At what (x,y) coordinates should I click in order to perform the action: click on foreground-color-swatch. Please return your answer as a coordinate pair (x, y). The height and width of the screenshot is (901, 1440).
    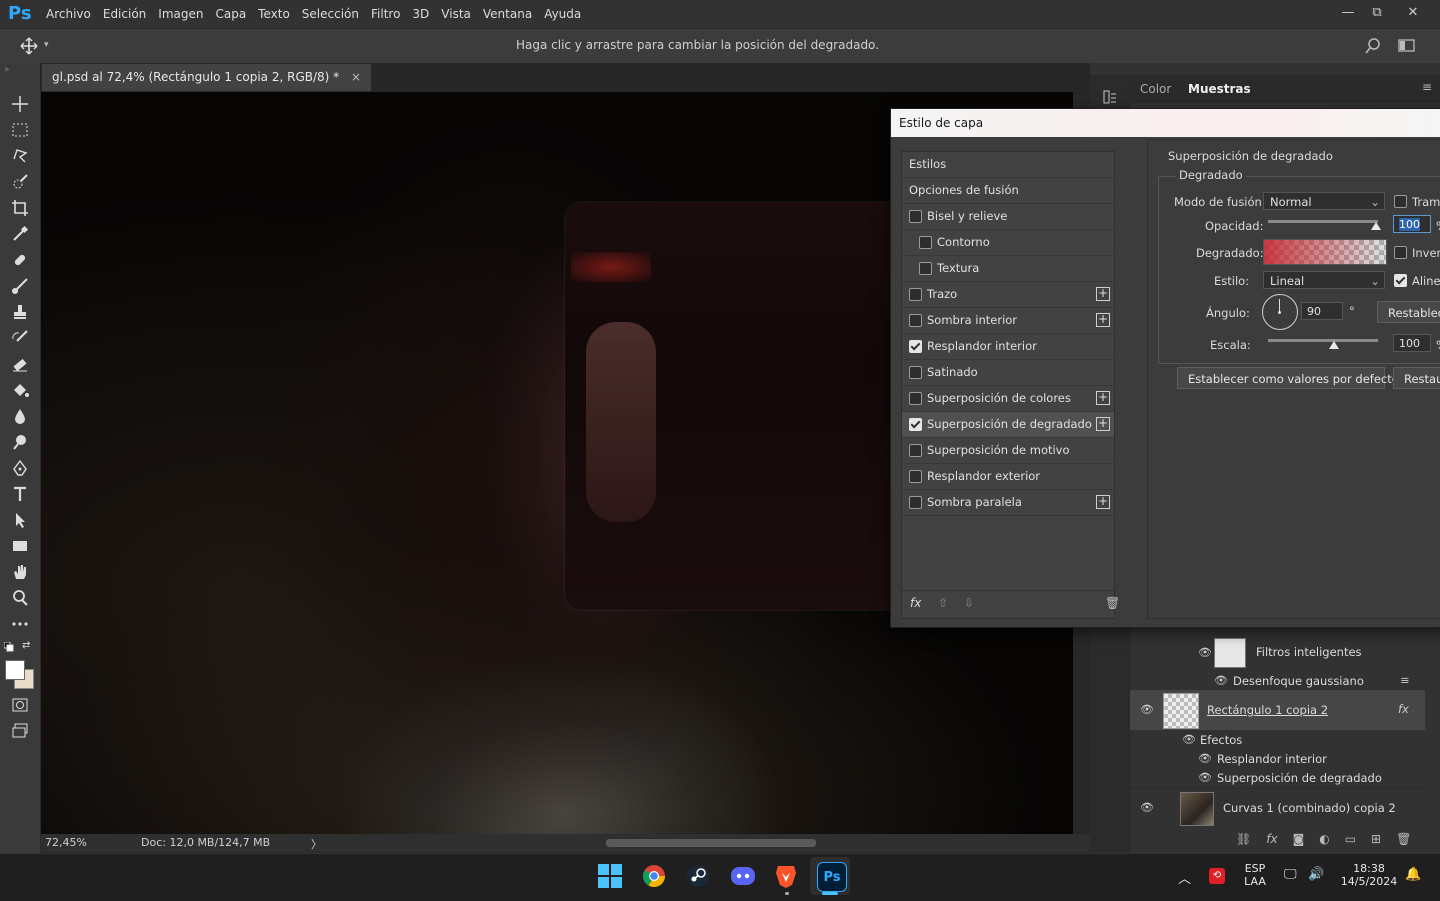
    Looking at the image, I should click on (15, 670).